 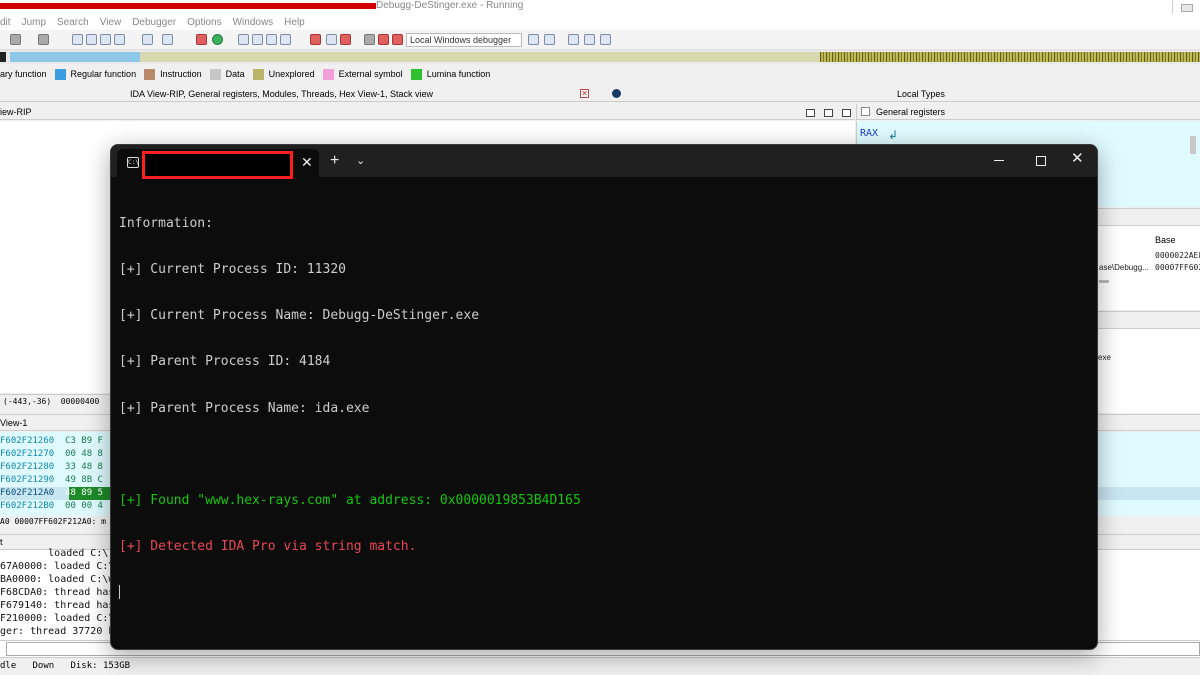 What do you see at coordinates (1186, 7) in the screenshot?
I see `window-restore-button` at bounding box center [1186, 7].